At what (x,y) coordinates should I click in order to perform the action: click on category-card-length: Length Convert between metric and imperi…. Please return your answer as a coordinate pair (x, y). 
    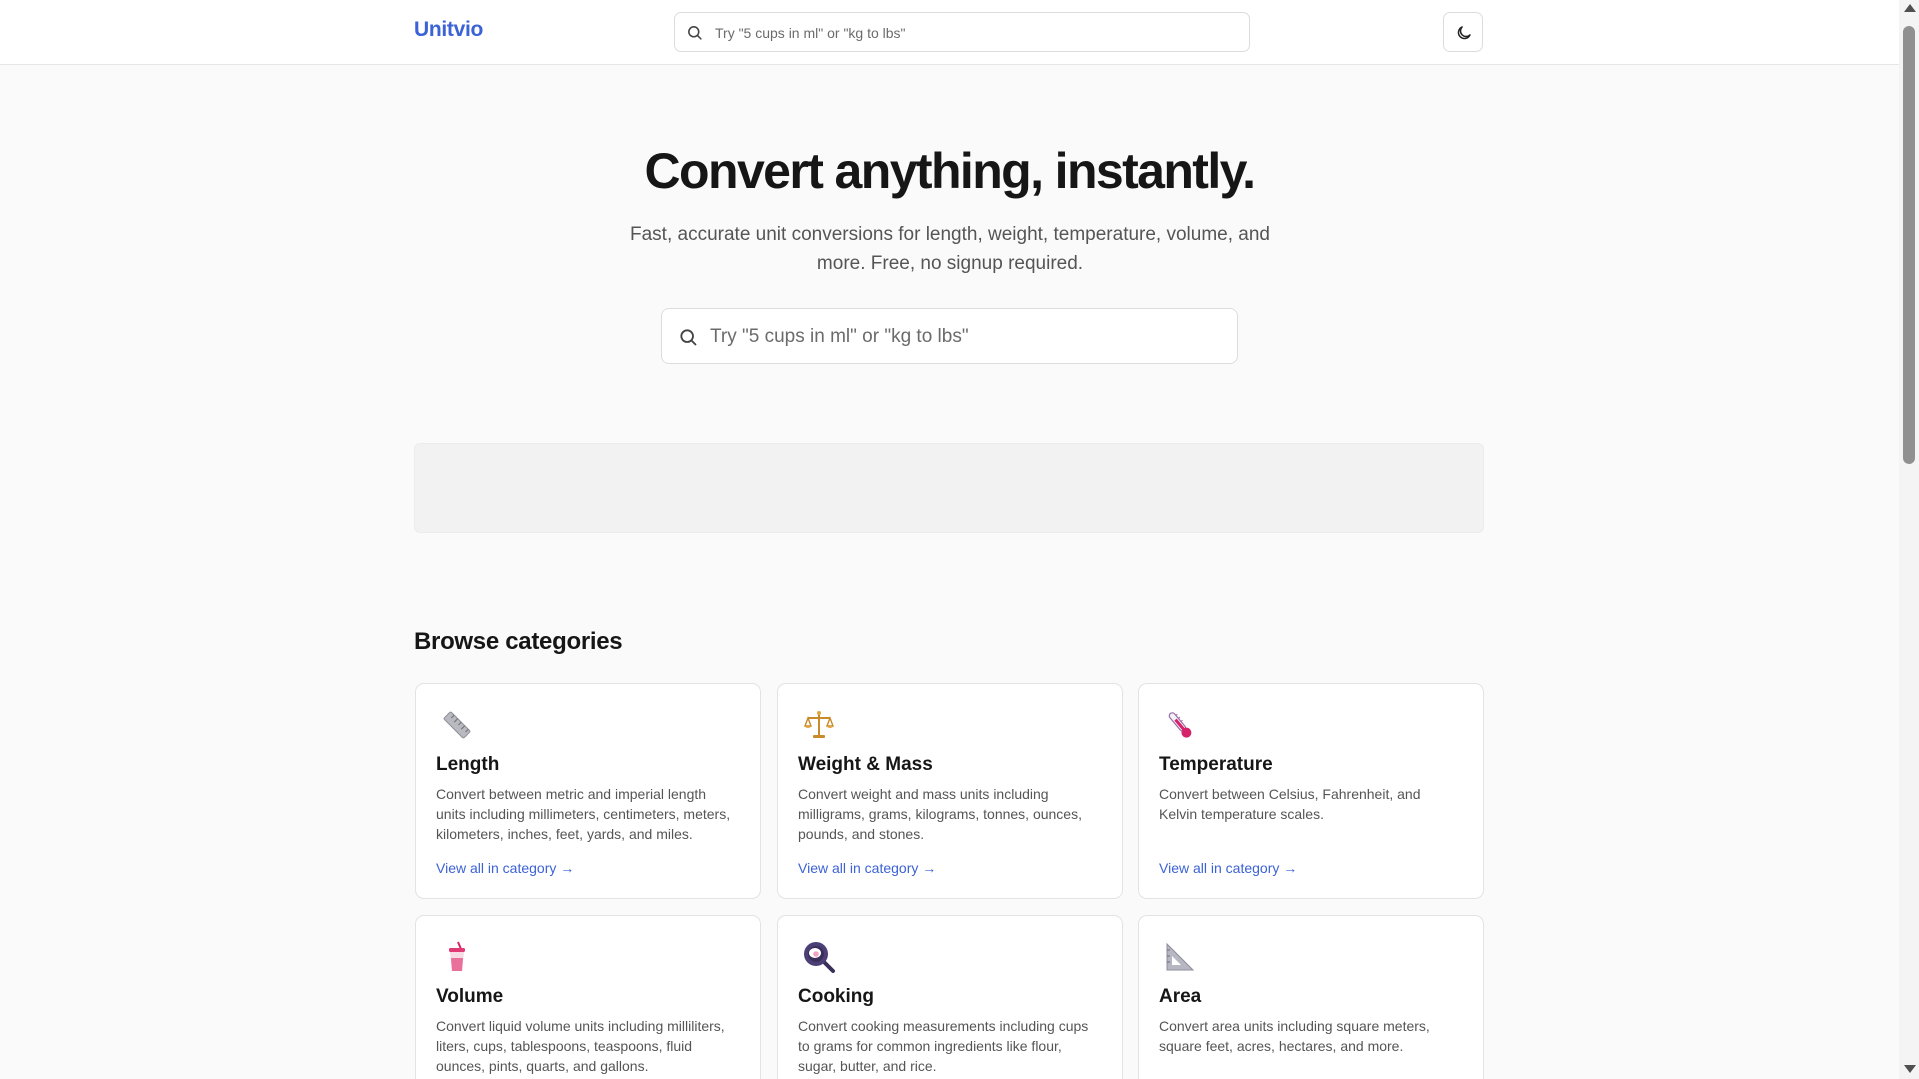
    Looking at the image, I should click on (588, 791).